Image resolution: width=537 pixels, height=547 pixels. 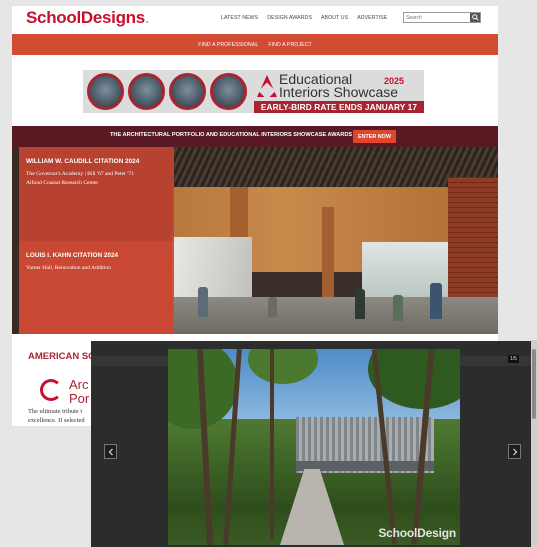 What do you see at coordinates (68, 268) in the screenshot?
I see `panel2-line1: Varner Hall, Renovation and Addition` at bounding box center [68, 268].